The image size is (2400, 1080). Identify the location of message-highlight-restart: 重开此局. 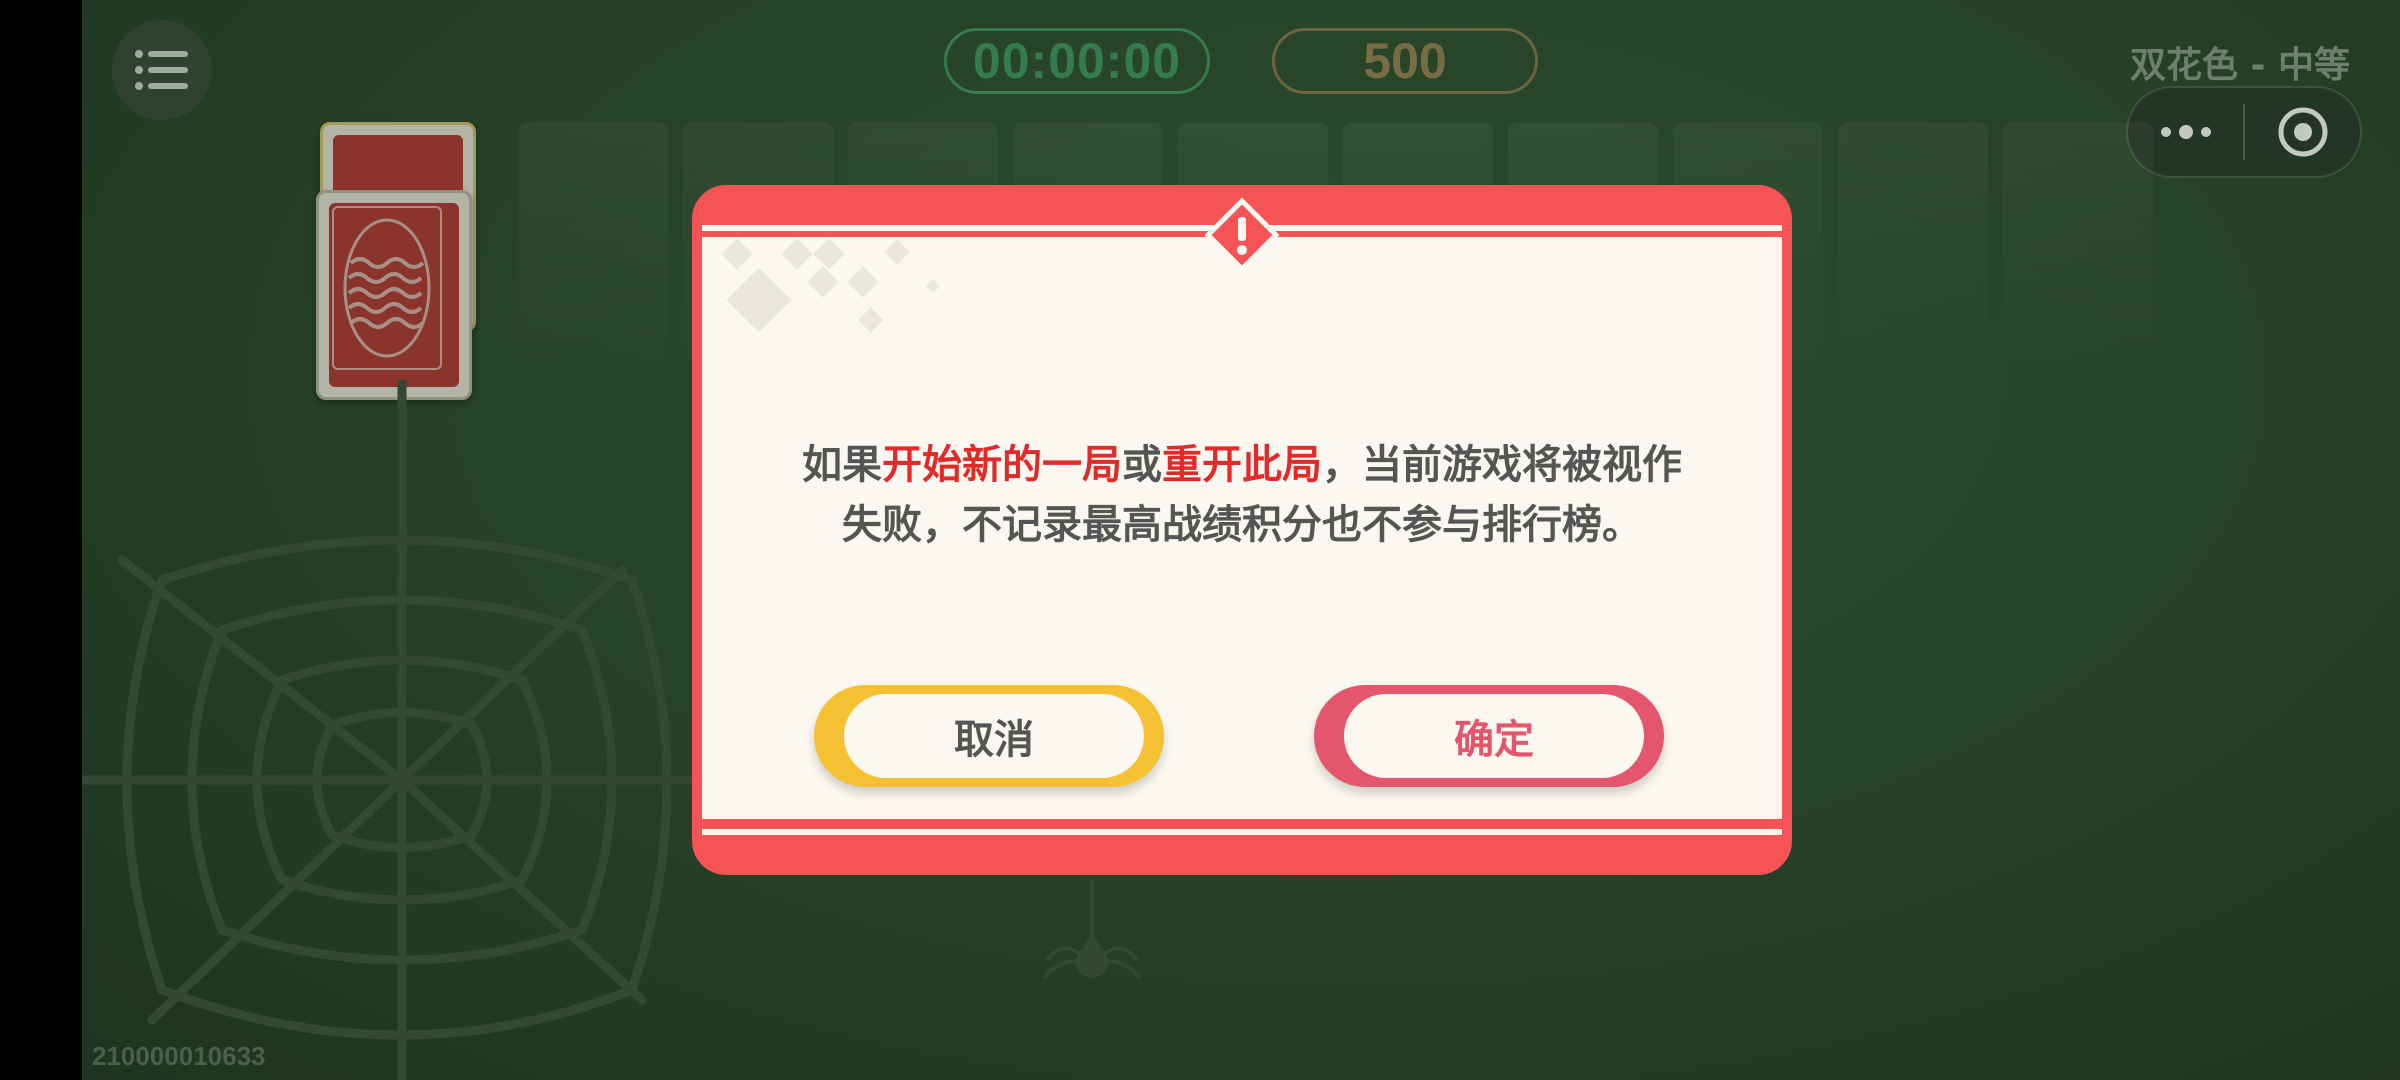
(1242, 465).